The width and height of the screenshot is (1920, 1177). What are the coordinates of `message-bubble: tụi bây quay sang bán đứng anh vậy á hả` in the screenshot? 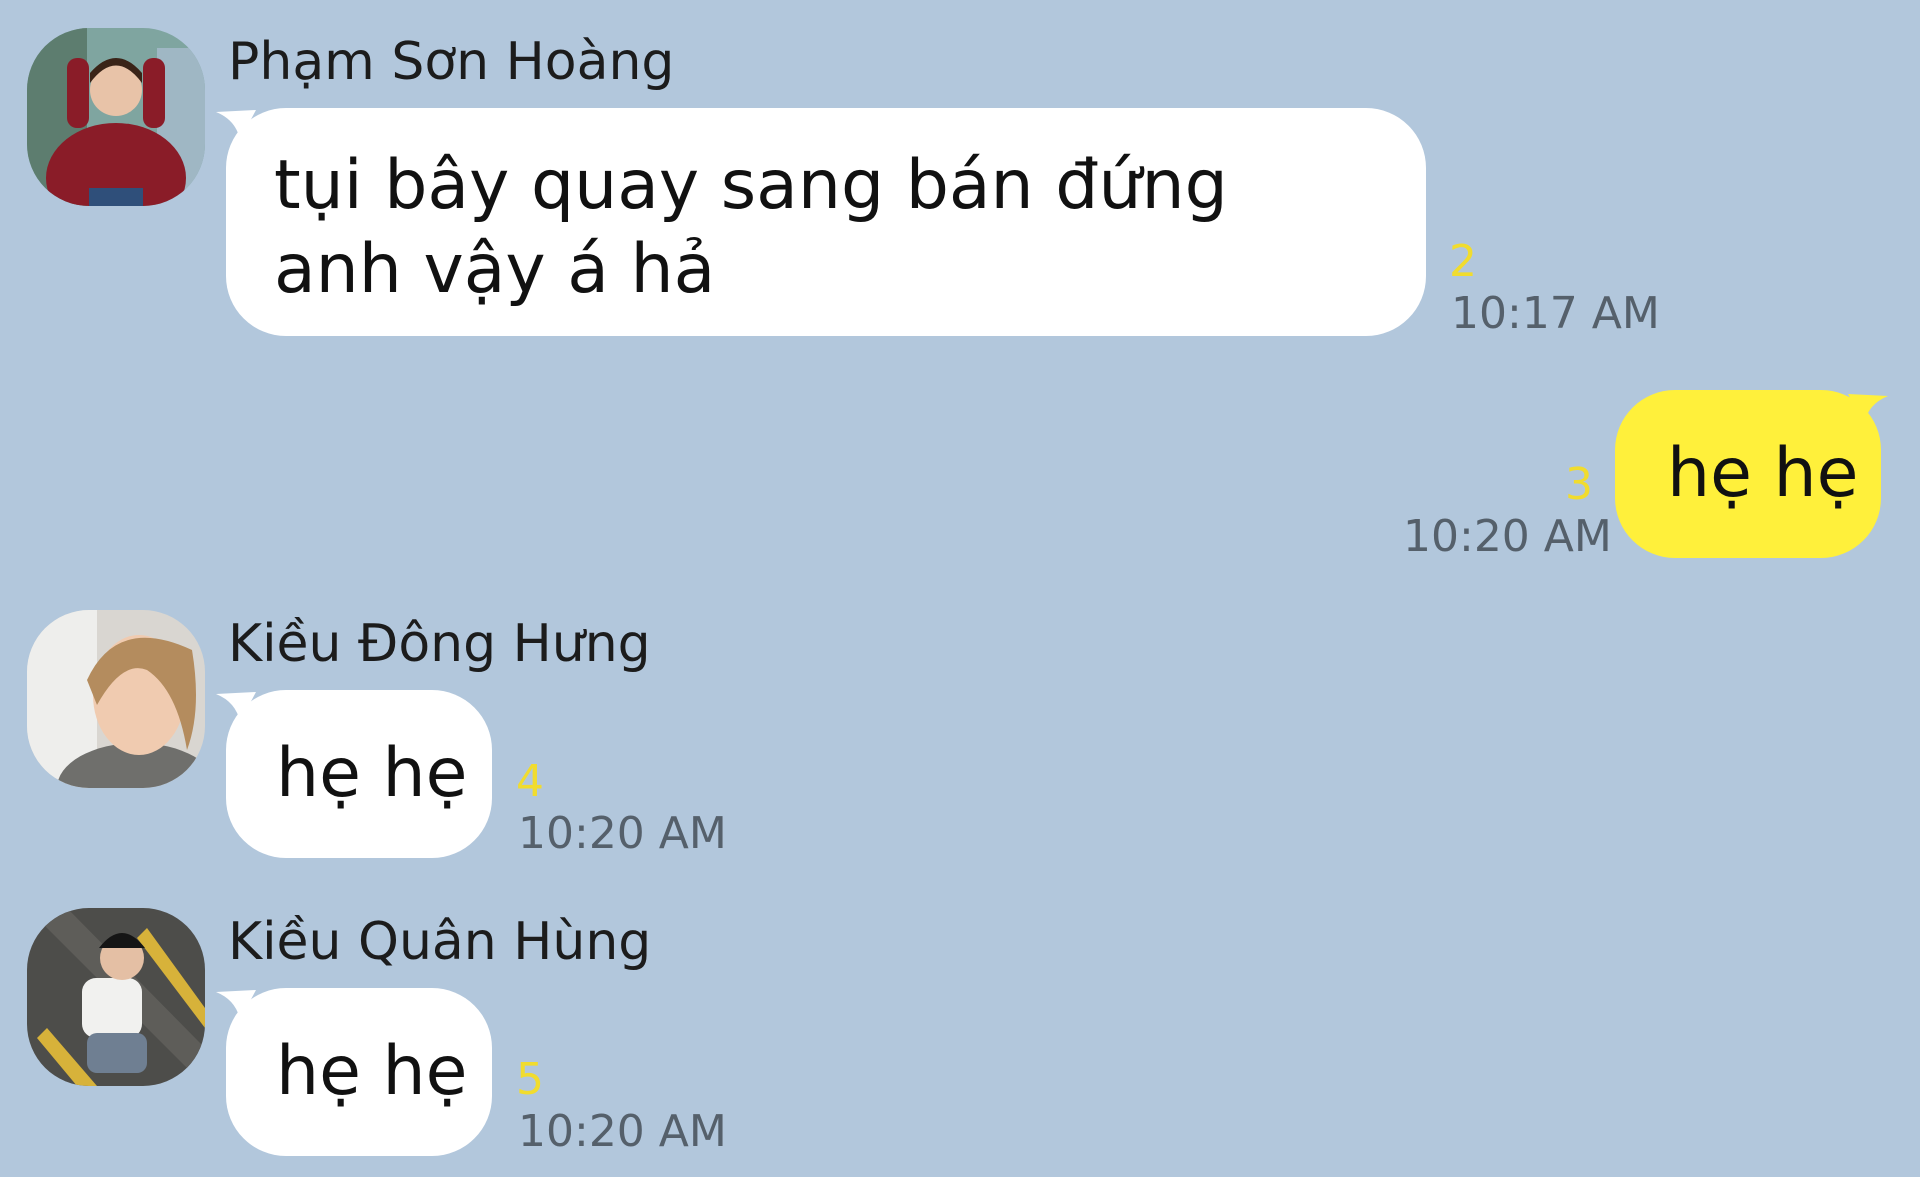 It's located at (826, 222).